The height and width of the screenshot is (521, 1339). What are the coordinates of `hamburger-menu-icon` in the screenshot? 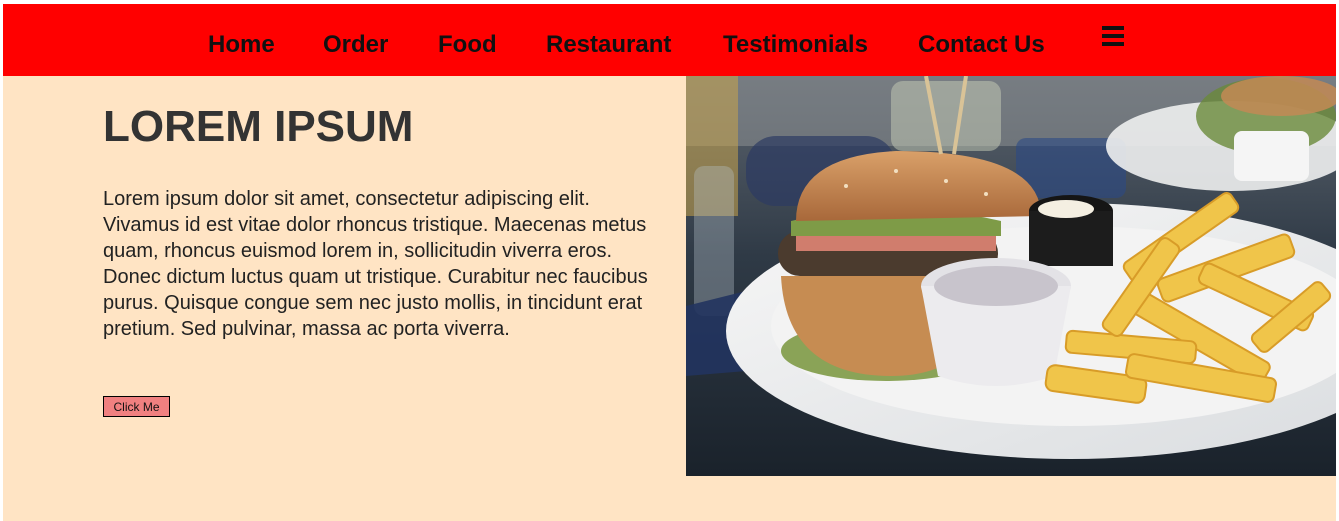 It's located at (1114, 38).